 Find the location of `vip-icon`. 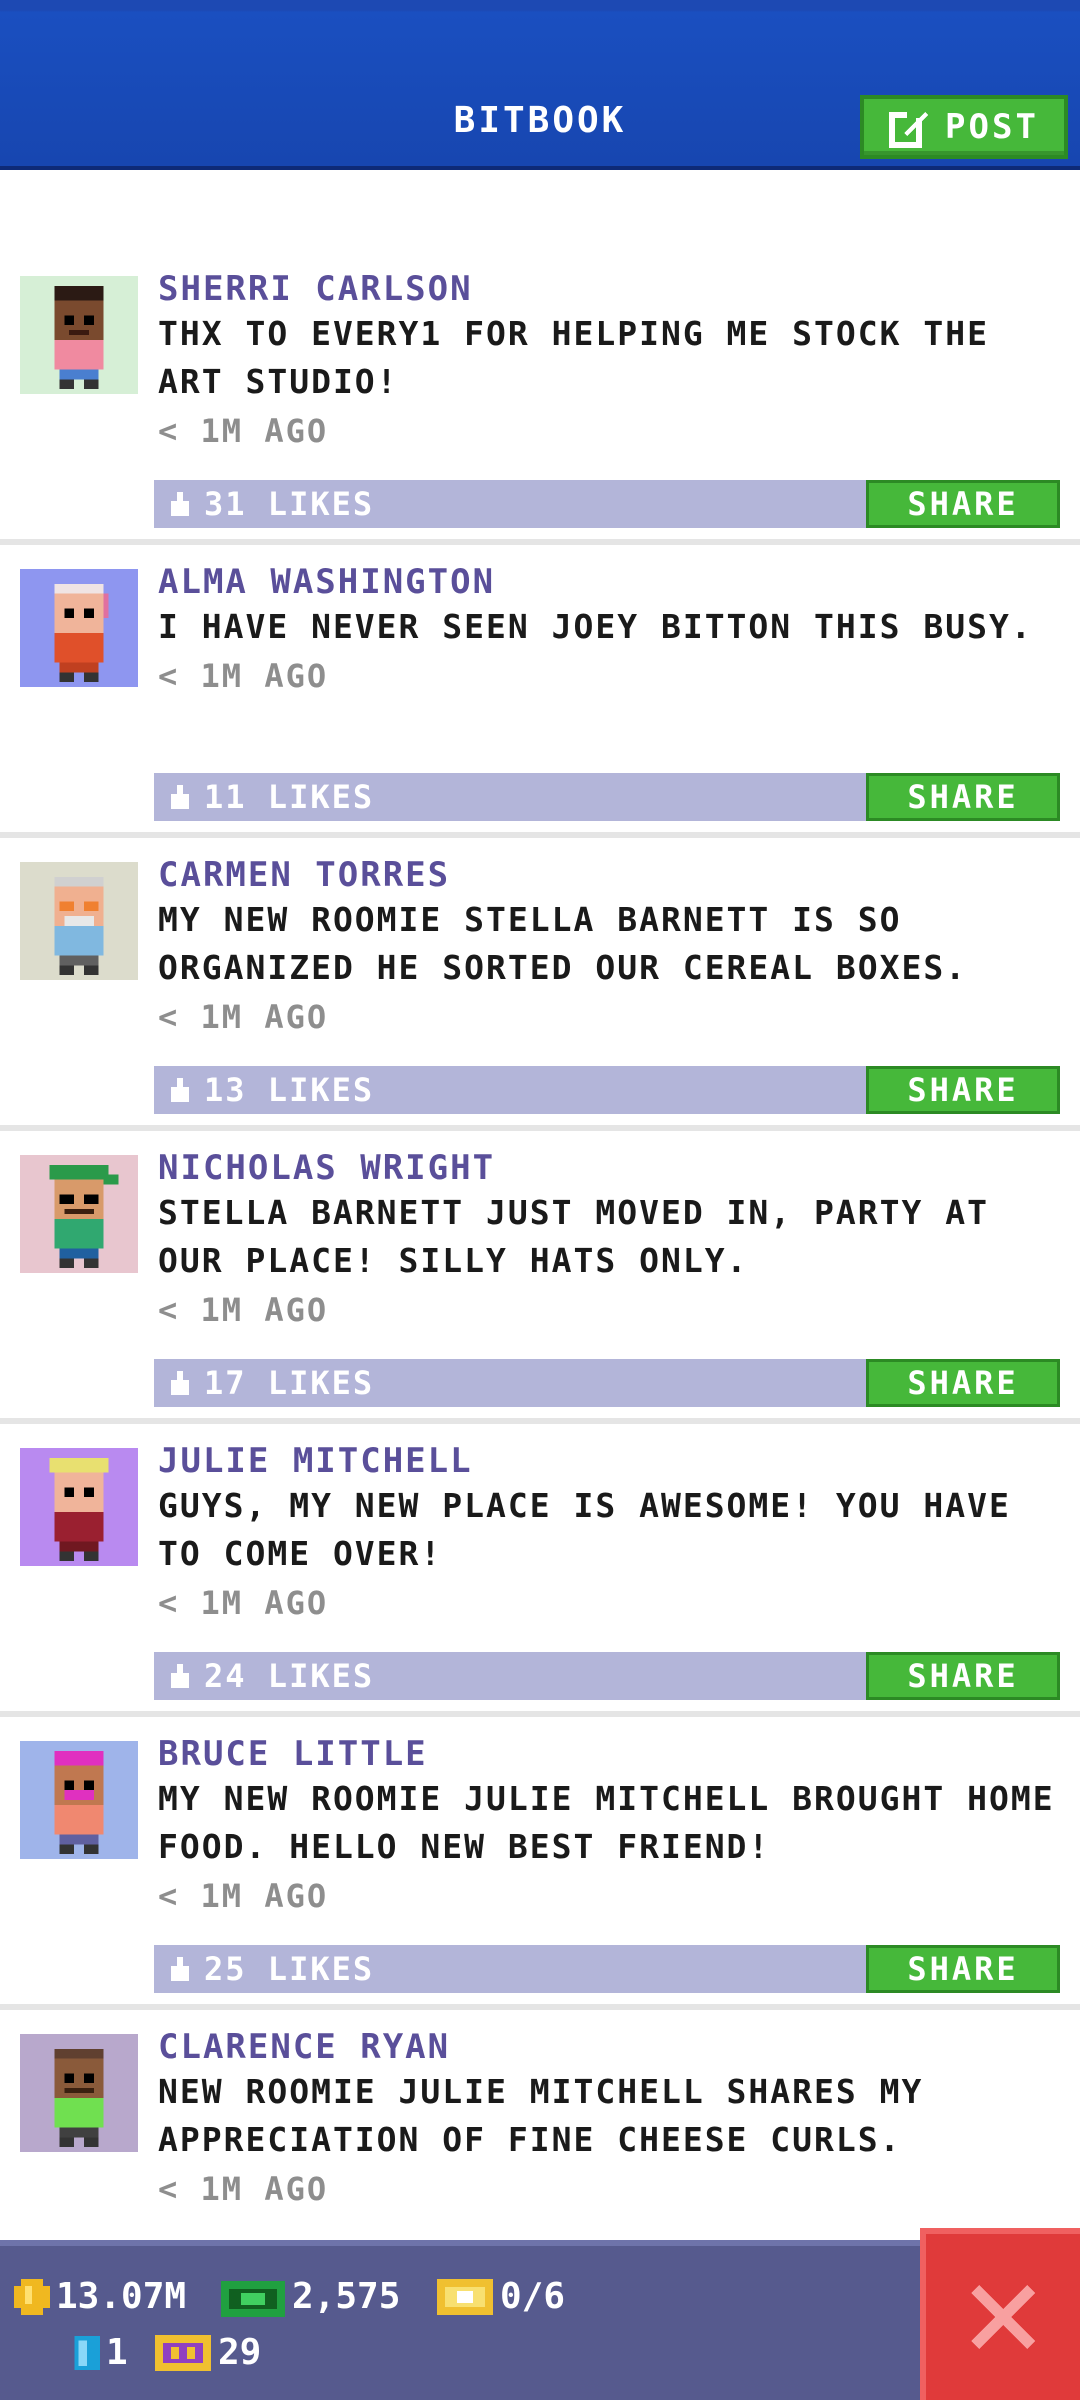

vip-icon is located at coordinates (183, 2352).